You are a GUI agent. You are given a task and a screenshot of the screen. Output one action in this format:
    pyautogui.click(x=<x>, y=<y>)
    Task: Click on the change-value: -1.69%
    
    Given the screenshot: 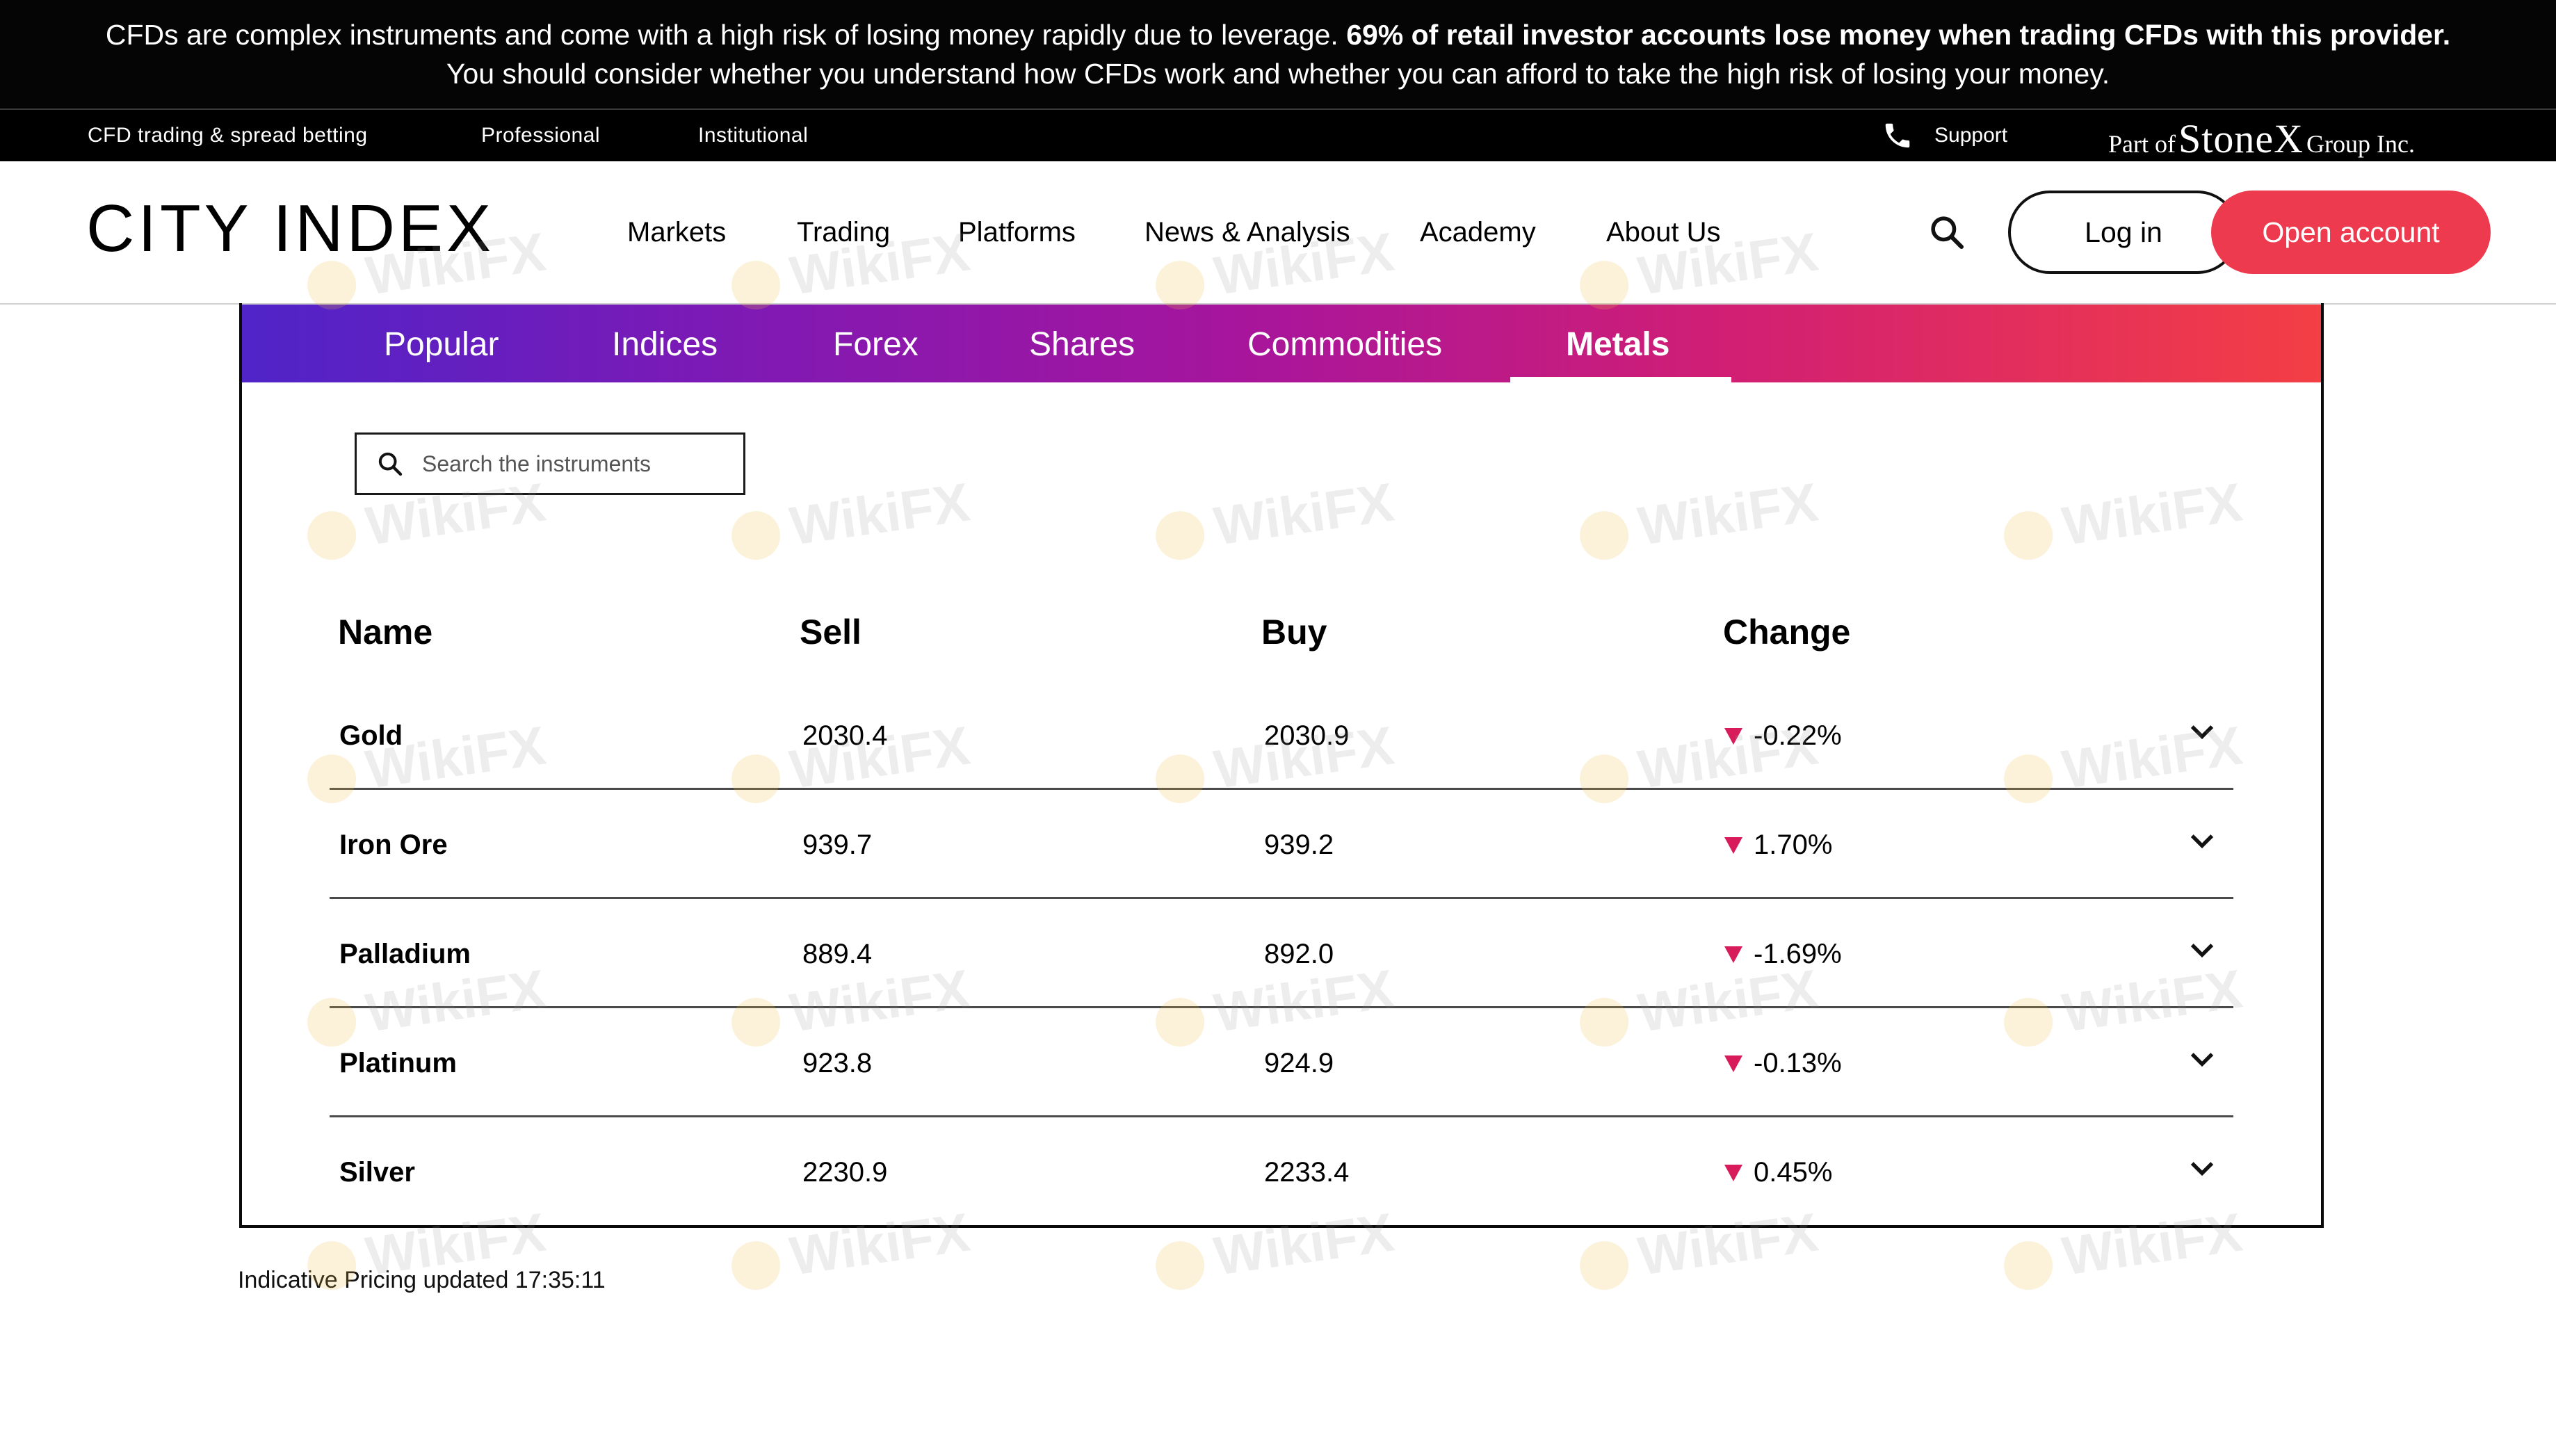 What is the action you would take?
    pyautogui.click(x=1798, y=954)
    